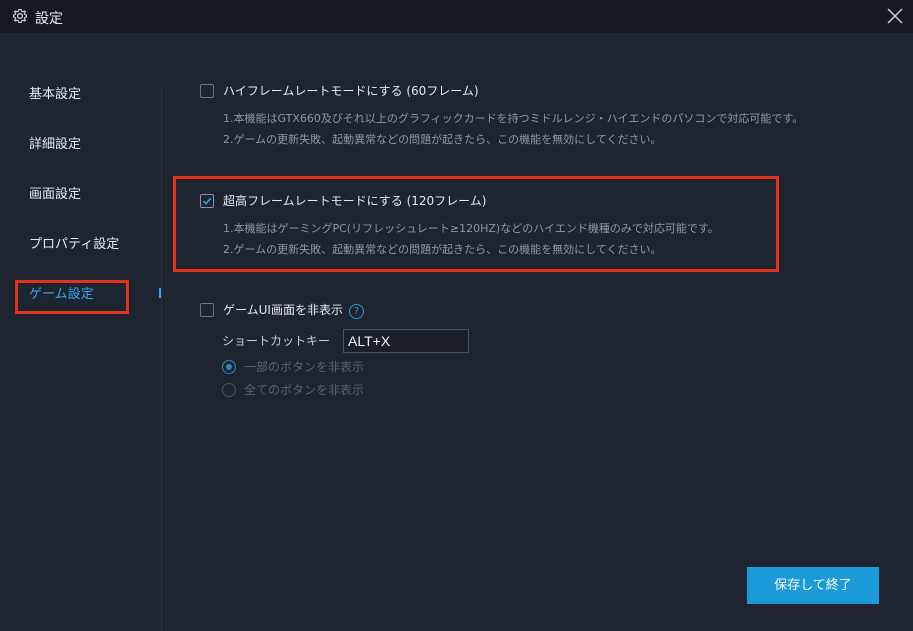 This screenshot has width=913, height=631. Describe the element at coordinates (49, 19) in the screenshot. I see `window-title: 設定` at that location.